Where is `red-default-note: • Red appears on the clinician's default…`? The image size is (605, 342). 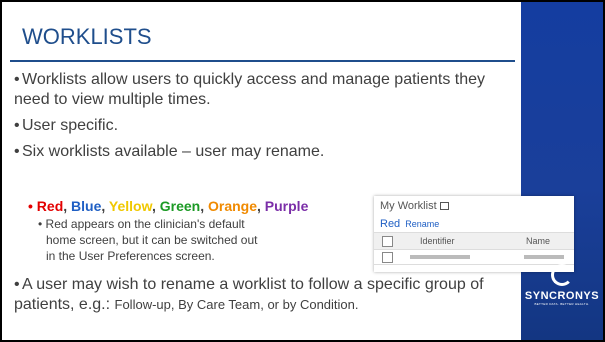 red-default-note: • Red appears on the clinician's default… is located at coordinates (148, 240).